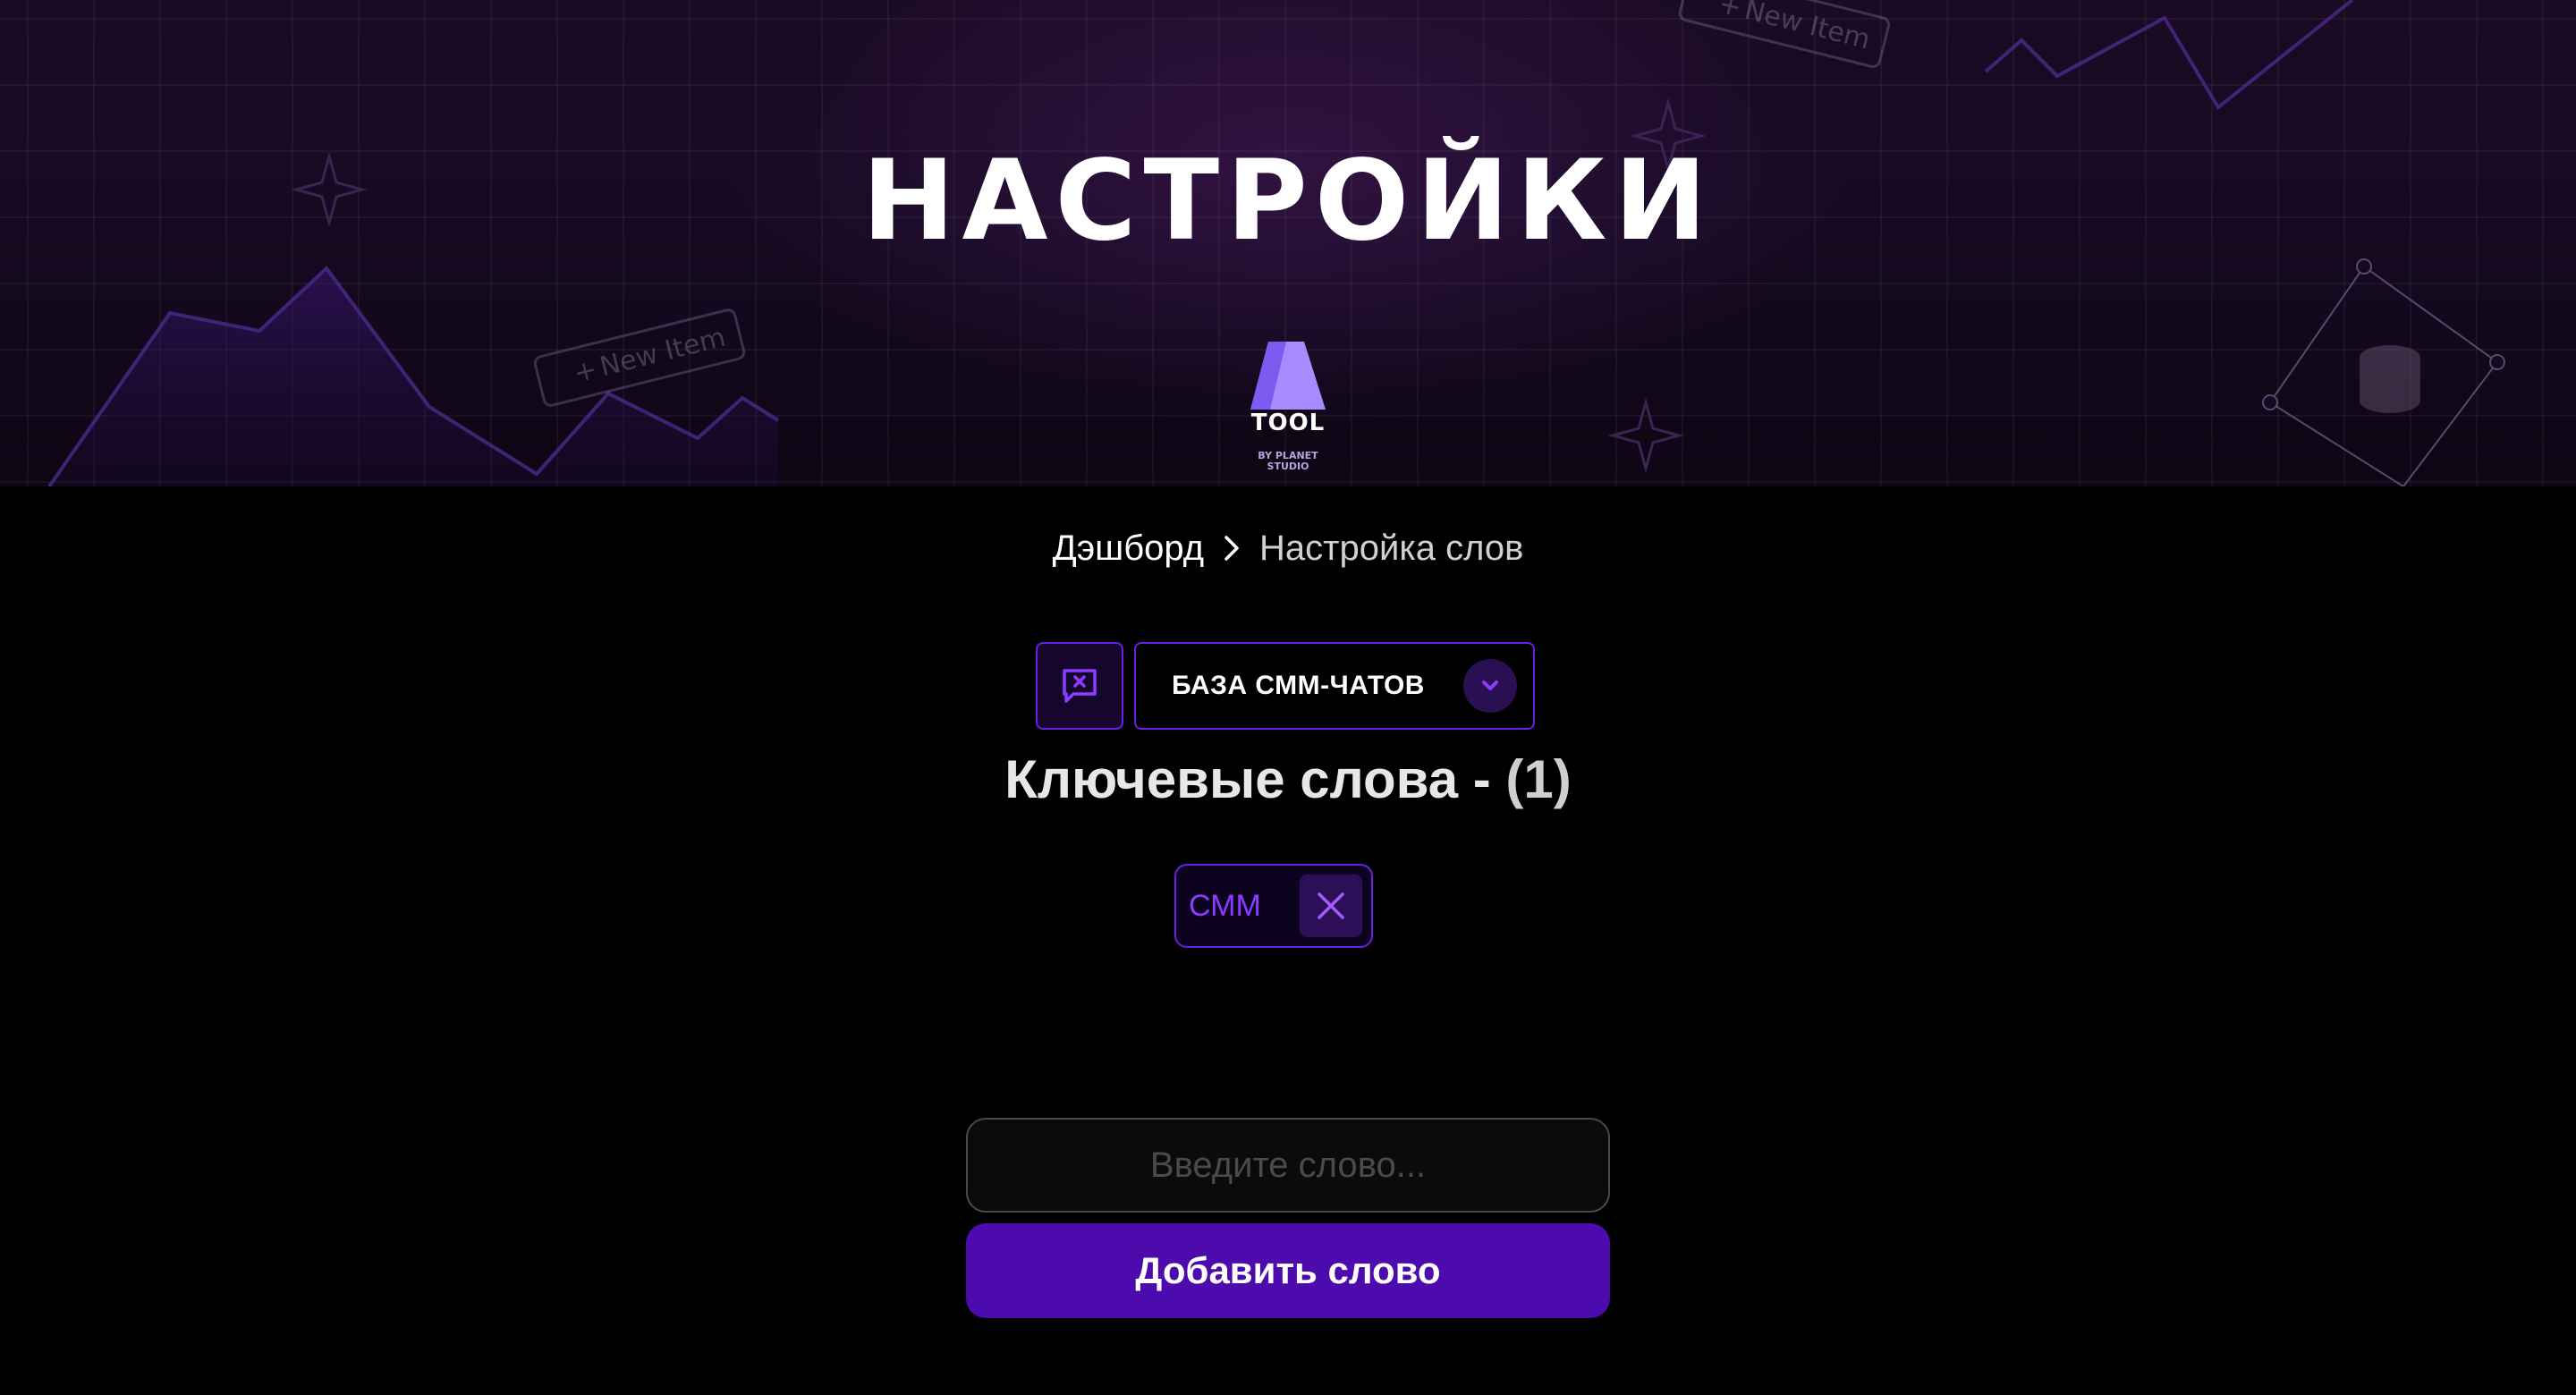 The height and width of the screenshot is (1395, 2576). Describe the element at coordinates (1490, 686) in the screenshot. I see `chevron-down-icon` at that location.